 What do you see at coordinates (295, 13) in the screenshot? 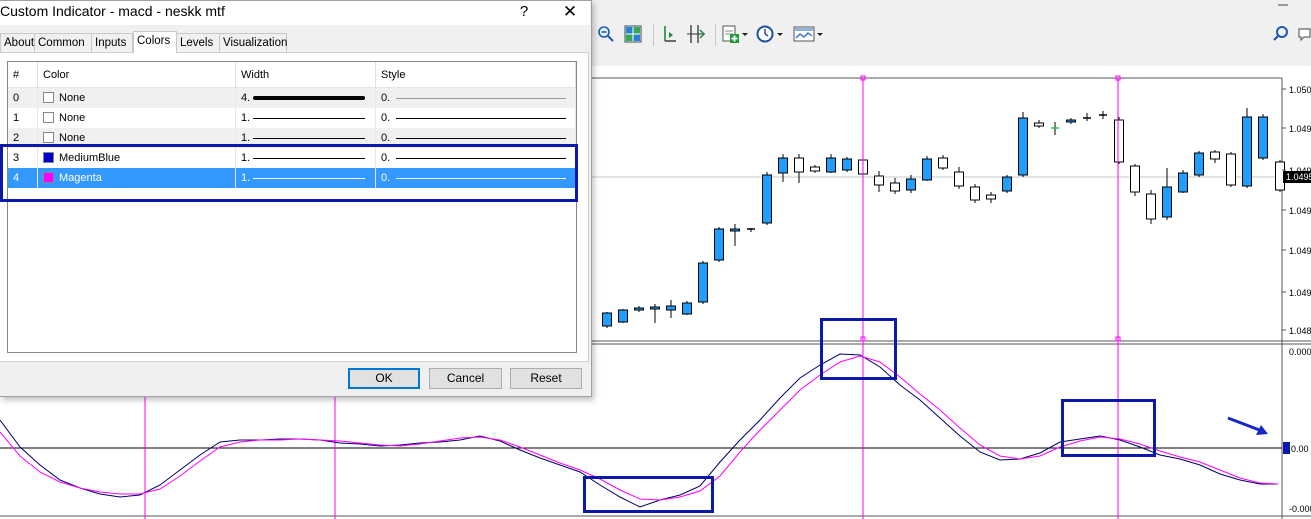
I see `dialog-titlebar: Custom Indicator - macd - neskk mtf ? ✕` at bounding box center [295, 13].